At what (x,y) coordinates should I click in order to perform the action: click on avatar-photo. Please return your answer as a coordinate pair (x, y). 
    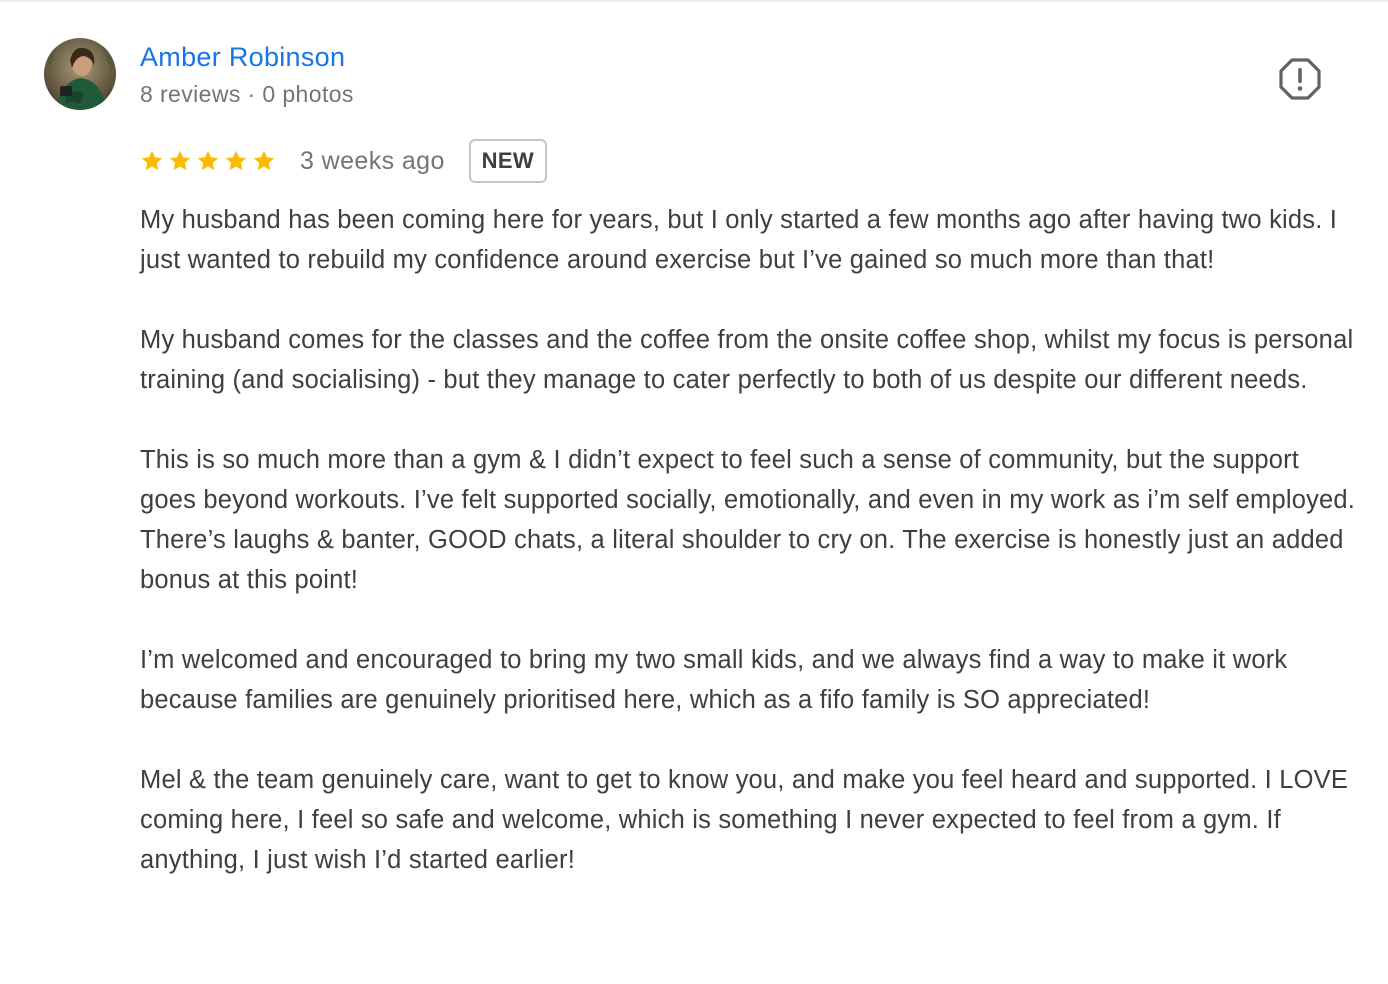
    Looking at the image, I should click on (80, 74).